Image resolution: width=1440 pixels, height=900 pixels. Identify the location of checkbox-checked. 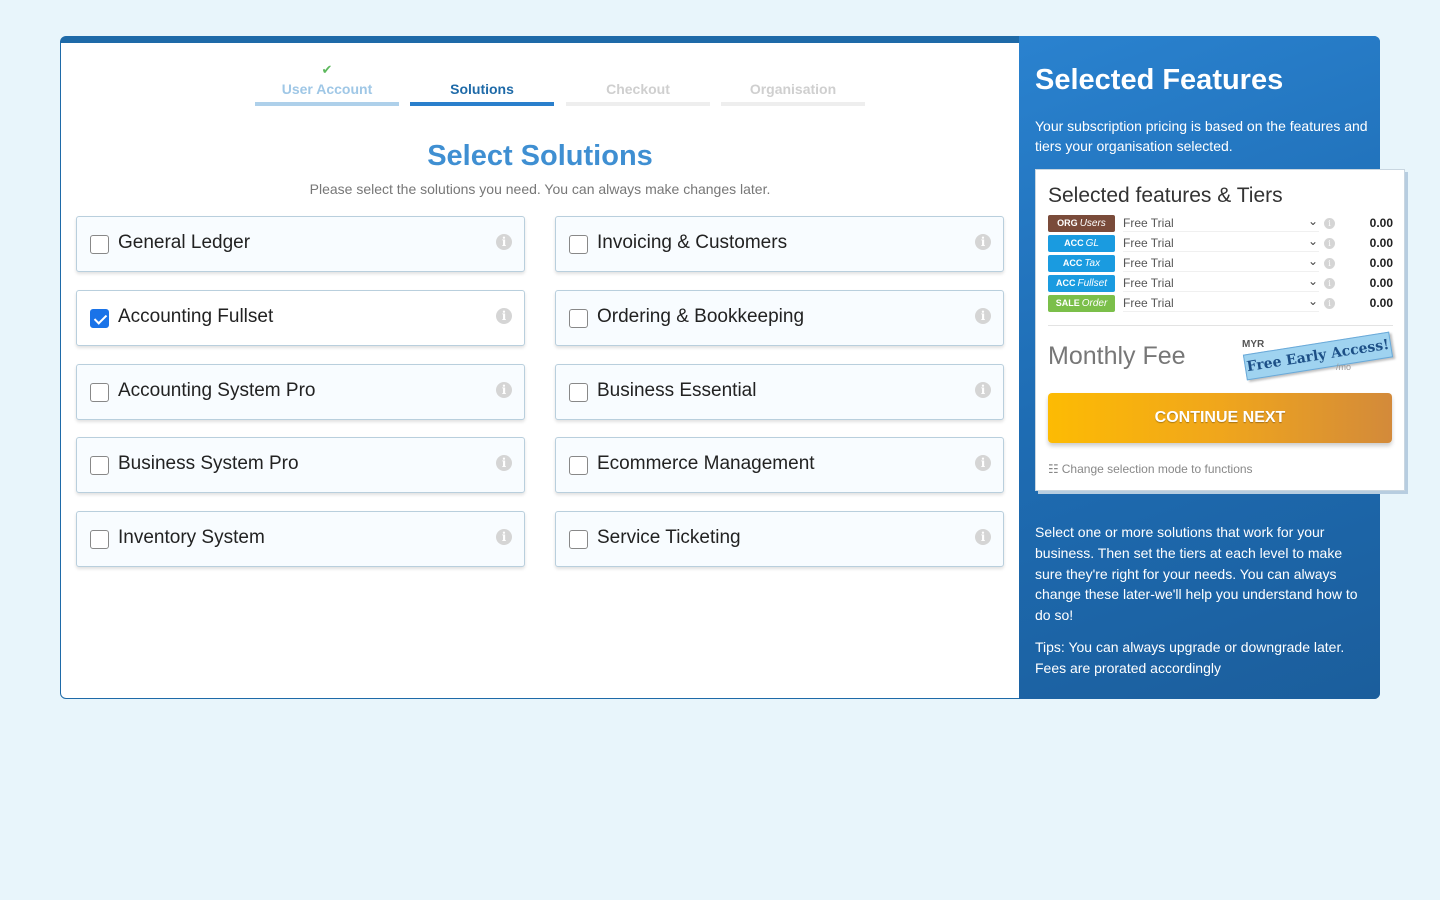
(99, 318).